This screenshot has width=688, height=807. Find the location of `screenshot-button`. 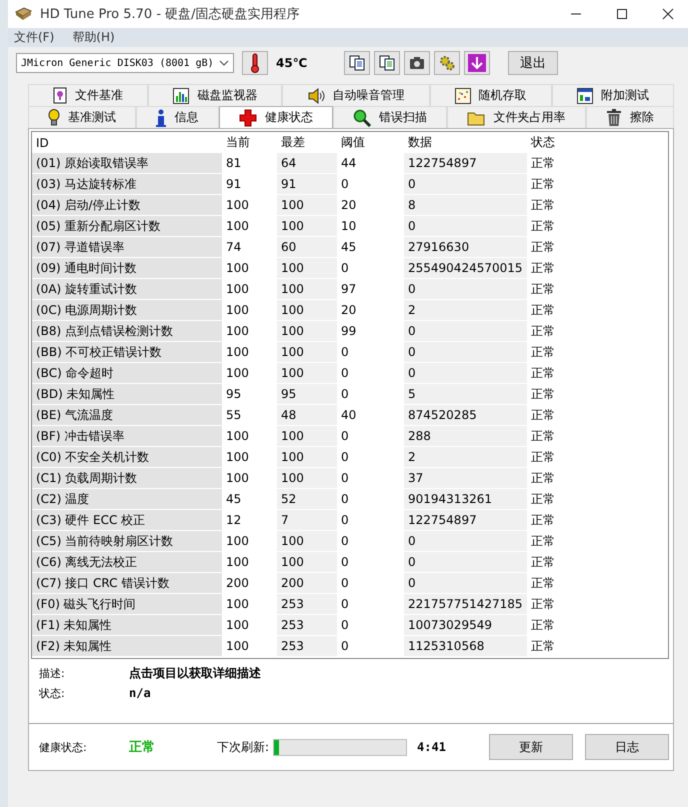

screenshot-button is located at coordinates (417, 63).